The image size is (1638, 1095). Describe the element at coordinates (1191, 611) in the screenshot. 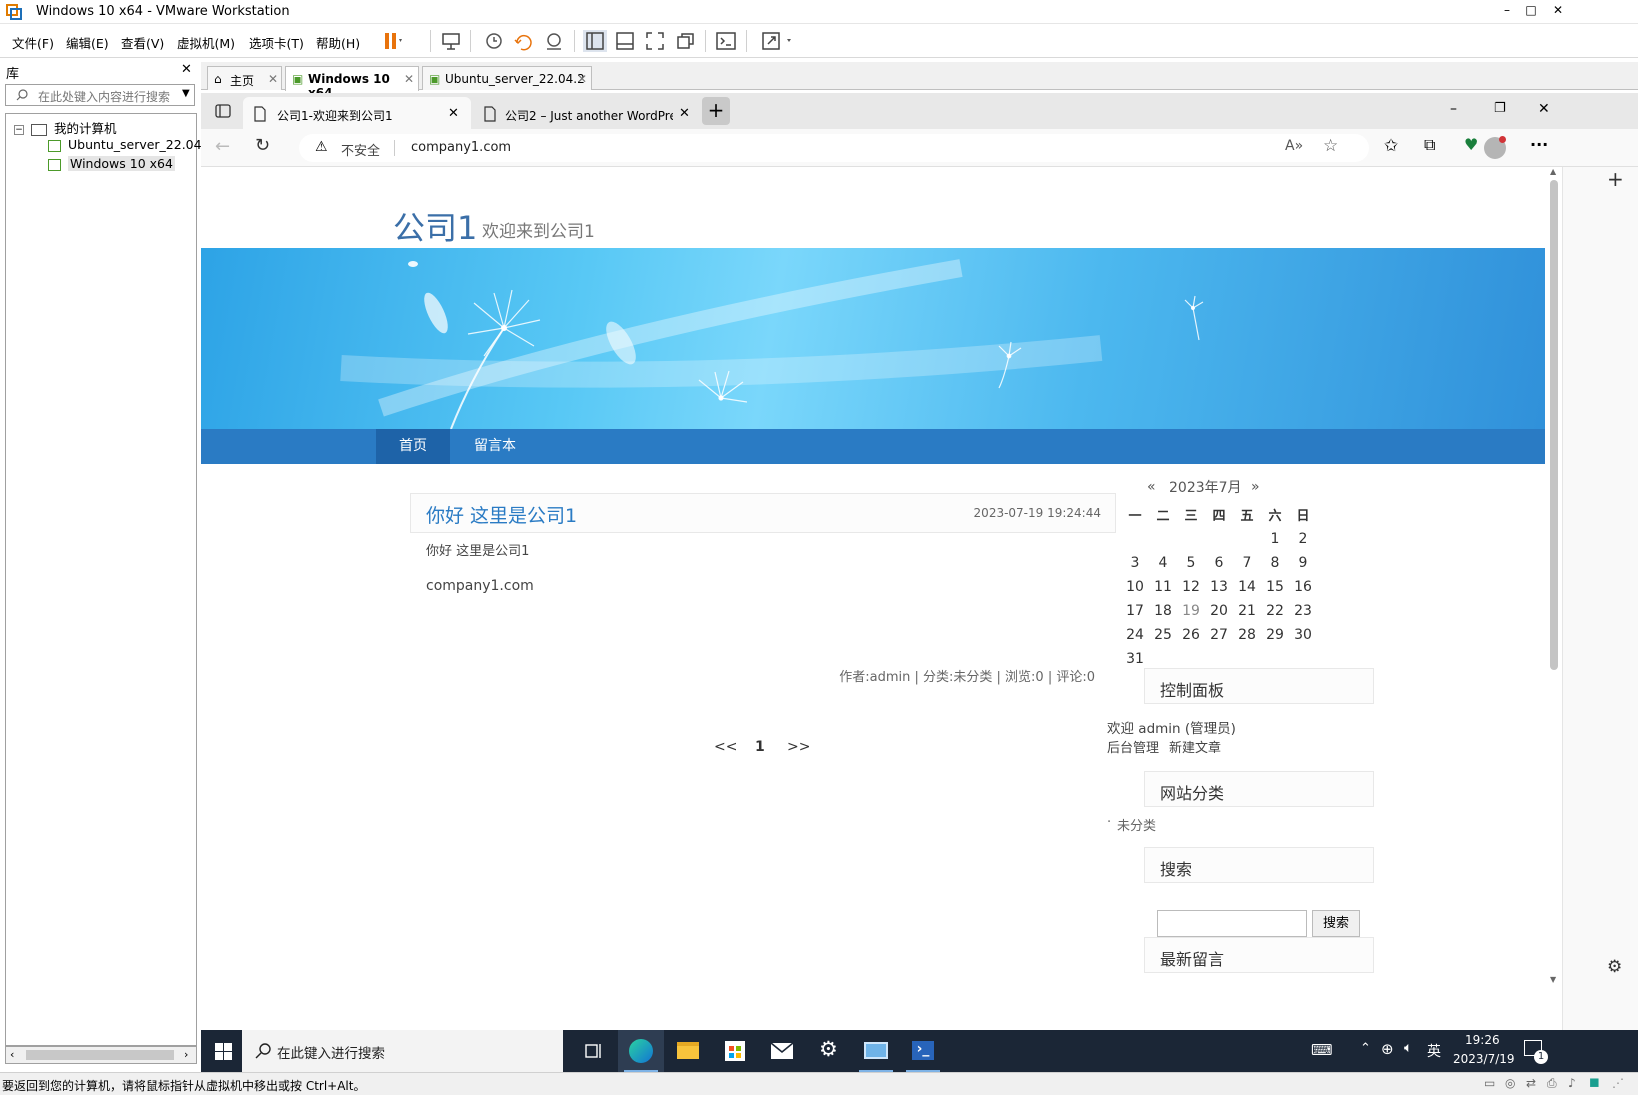

I see `calendar-day: 19` at that location.